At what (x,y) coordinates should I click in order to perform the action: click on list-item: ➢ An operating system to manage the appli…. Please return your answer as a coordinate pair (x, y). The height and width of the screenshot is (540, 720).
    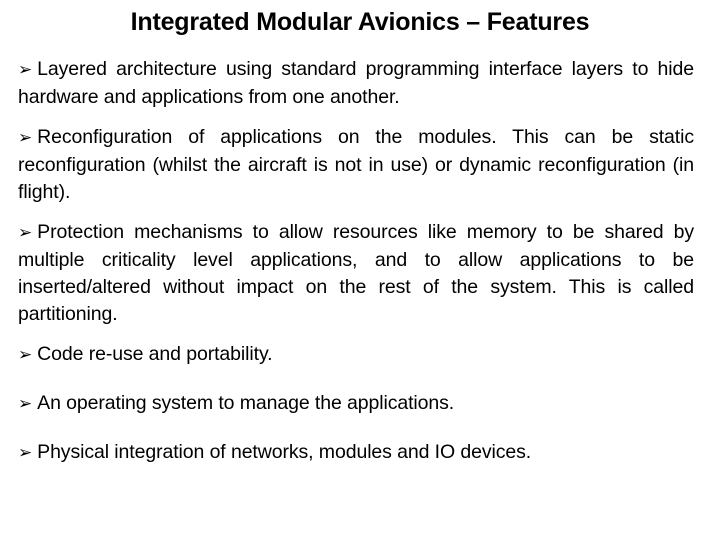
    Looking at the image, I should click on (356, 404).